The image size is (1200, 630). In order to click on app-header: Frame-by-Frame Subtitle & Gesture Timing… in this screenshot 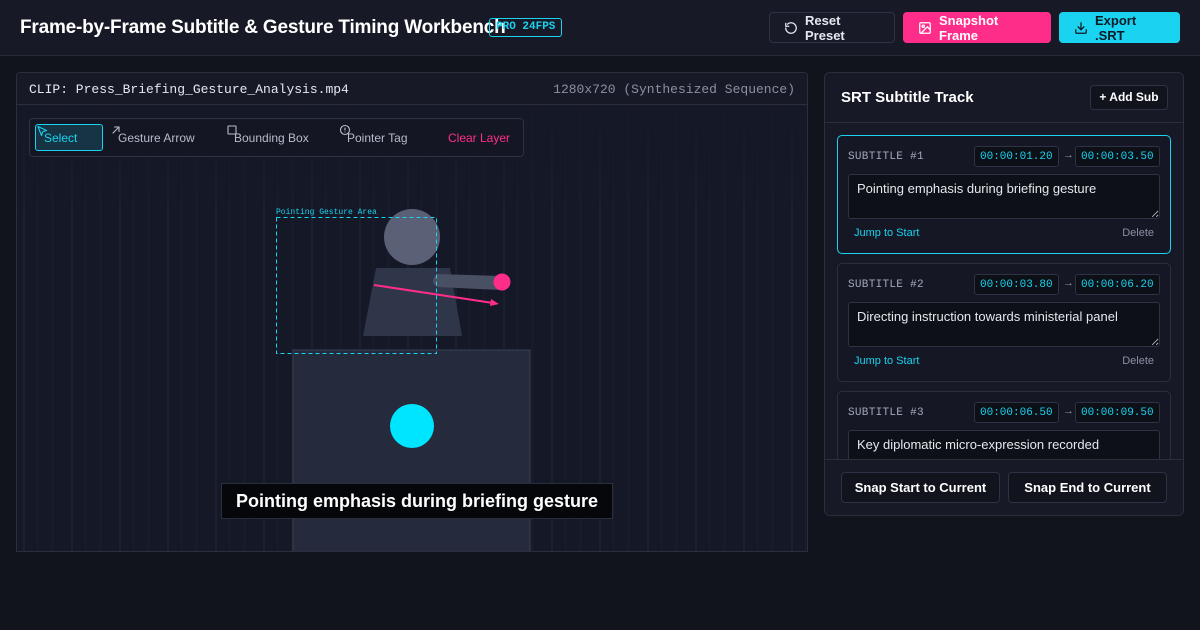, I will do `click(600, 28)`.